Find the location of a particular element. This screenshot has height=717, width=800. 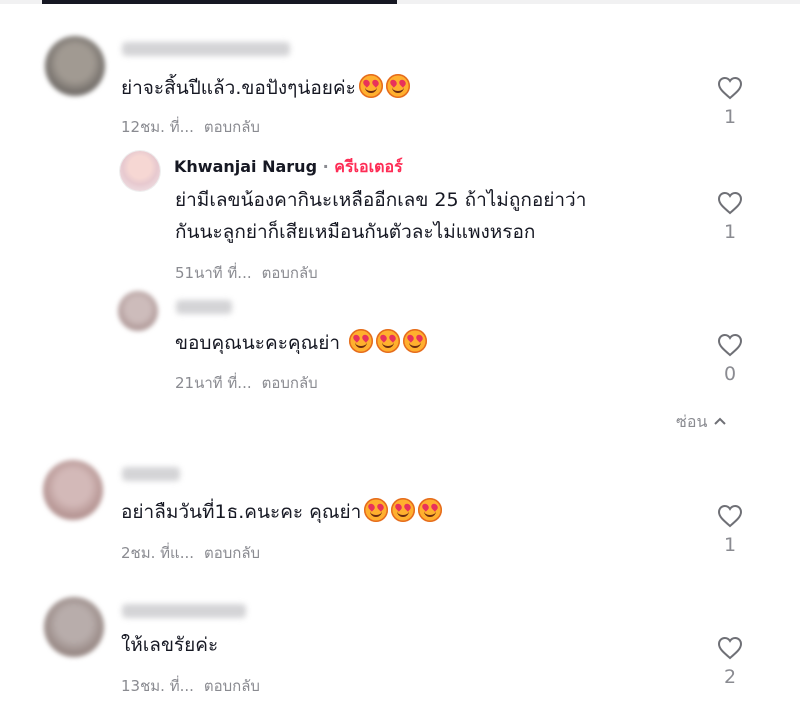

active-tab-indicator is located at coordinates (219, 2).